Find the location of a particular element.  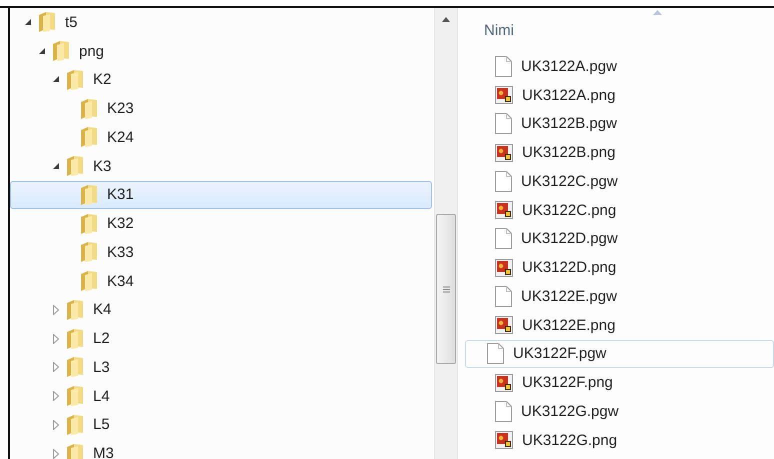

file-name: UK3122G.png is located at coordinates (570, 440).